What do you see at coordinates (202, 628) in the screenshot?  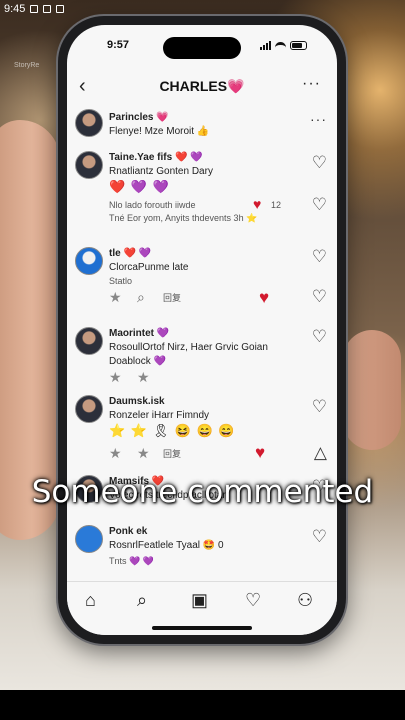 I see `home-indicator` at bounding box center [202, 628].